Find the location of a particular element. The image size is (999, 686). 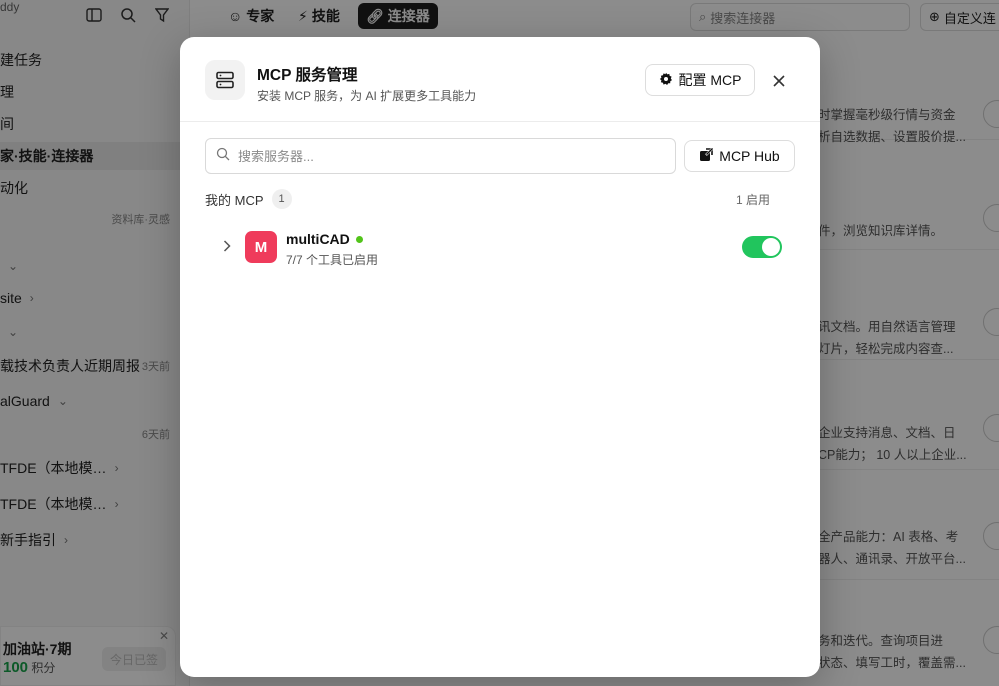

section-count-badge: 1 is located at coordinates (281, 199).